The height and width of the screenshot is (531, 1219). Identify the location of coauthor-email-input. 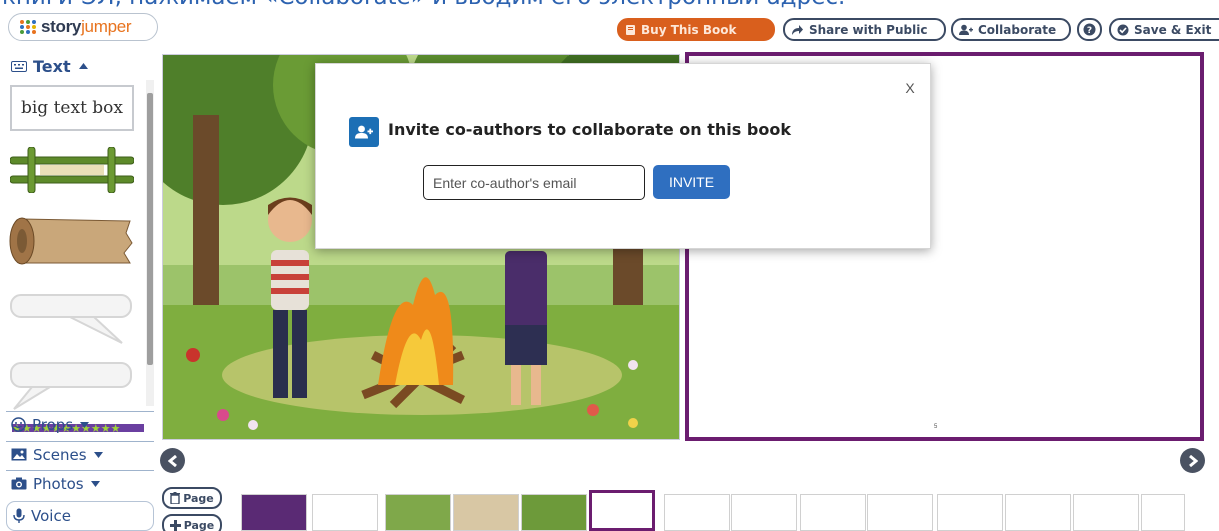
(534, 182).